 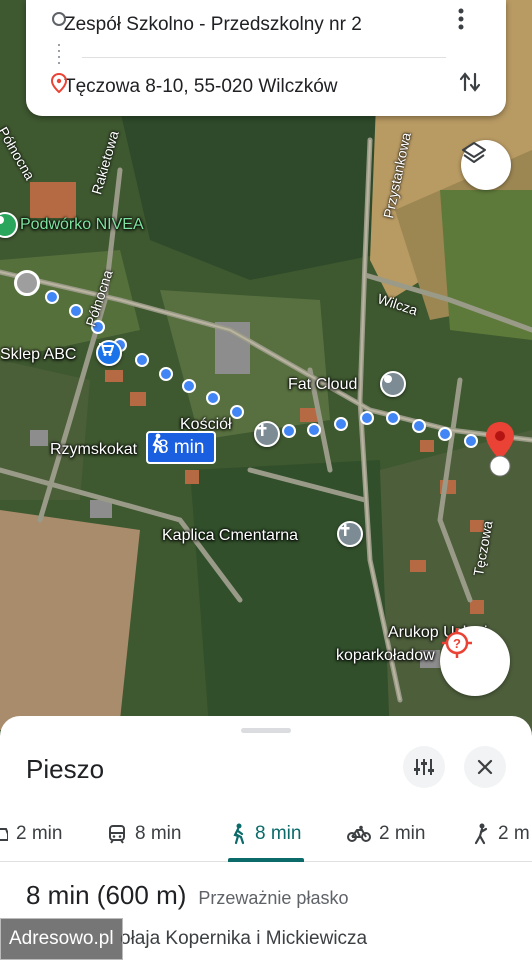 I want to click on tab-walk: 8 min, so click(x=265, y=834).